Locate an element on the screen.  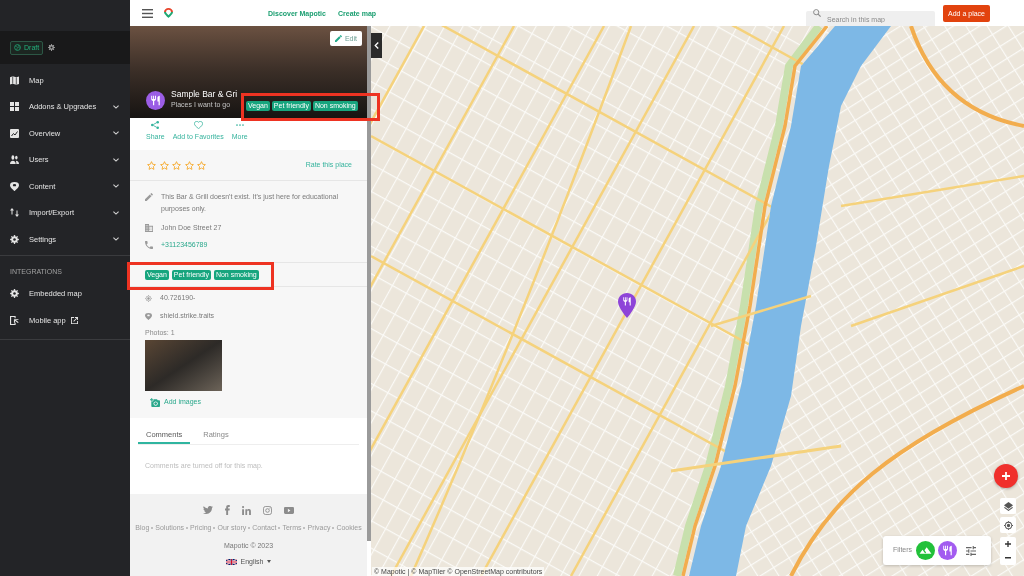
star-rating is located at coordinates (176, 165).